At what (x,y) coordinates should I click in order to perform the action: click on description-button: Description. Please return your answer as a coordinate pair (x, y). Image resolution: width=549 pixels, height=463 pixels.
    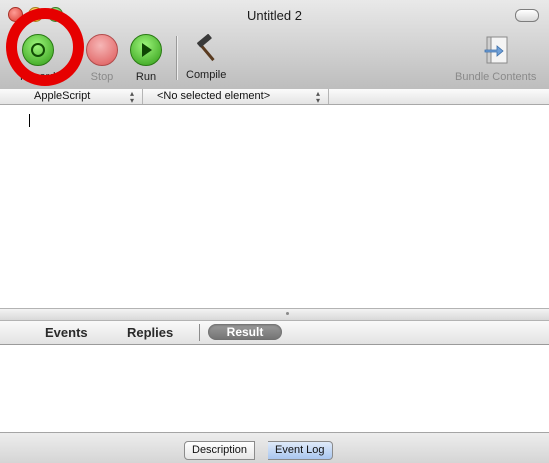
    Looking at the image, I should click on (220, 450).